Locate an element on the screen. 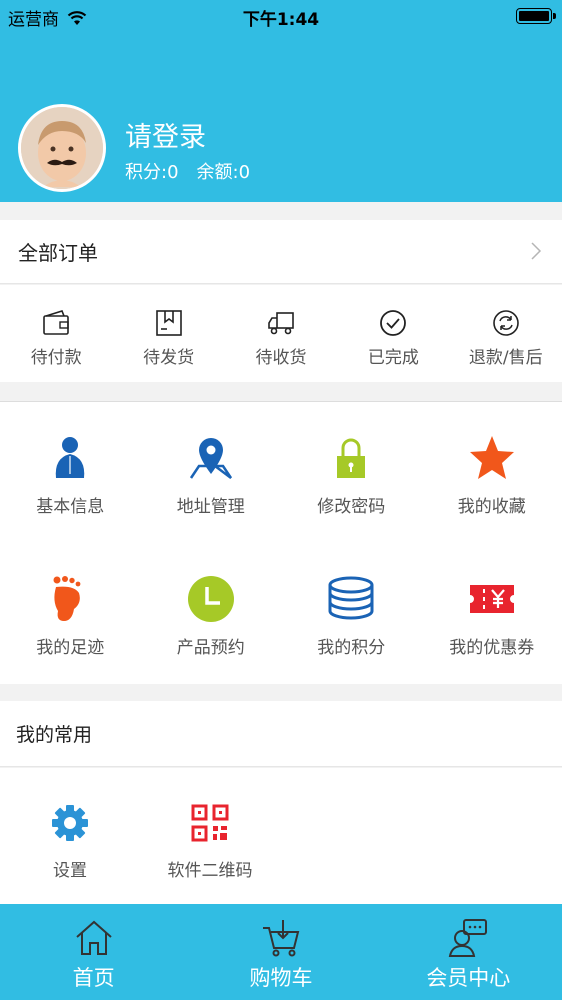 The image size is (562, 1000). order-status-pending-shipment: 待发货 is located at coordinates (168, 333).